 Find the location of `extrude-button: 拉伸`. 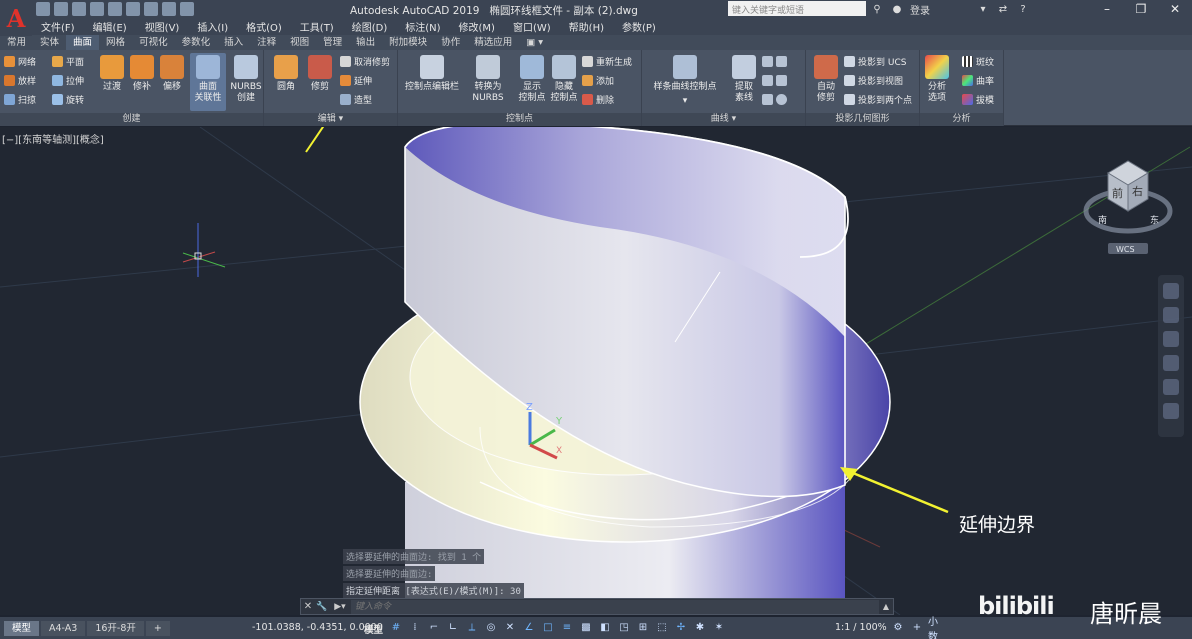

extrude-button: 拉伸 is located at coordinates (68, 80).